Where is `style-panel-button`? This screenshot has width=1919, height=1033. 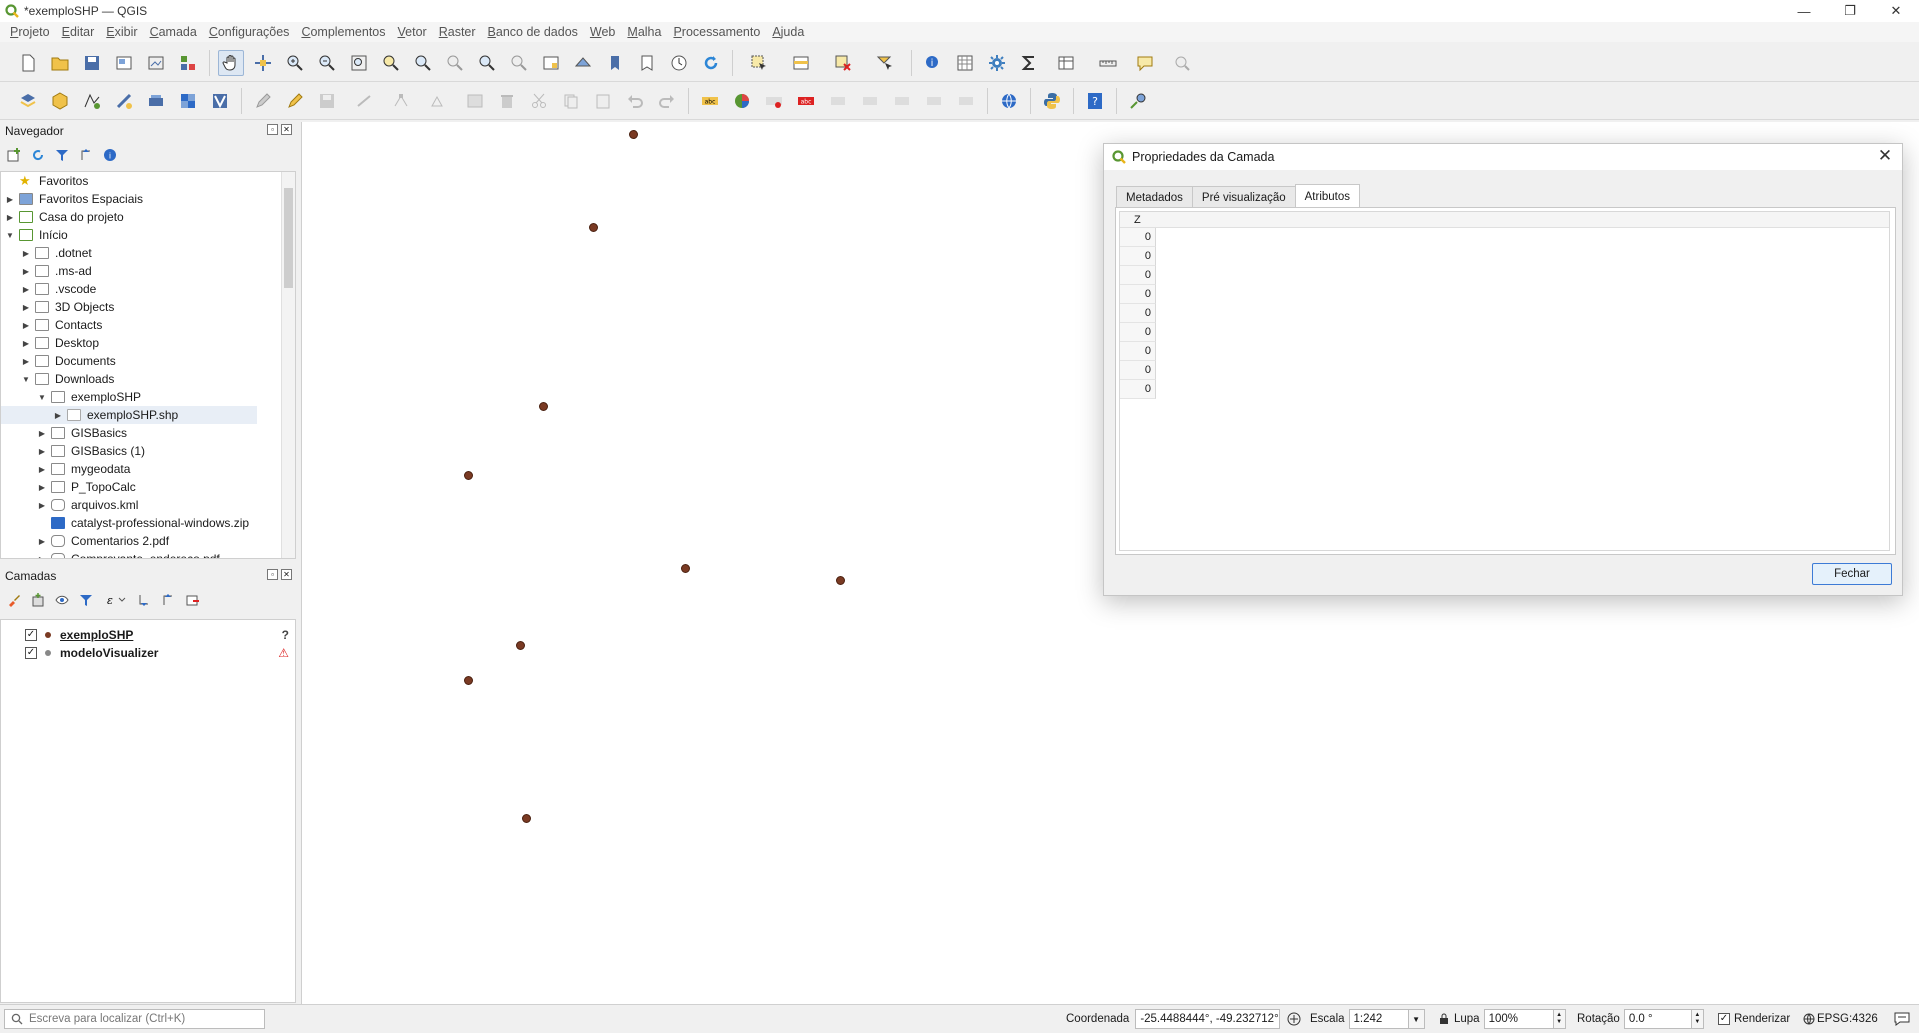 style-panel-button is located at coordinates (14, 600).